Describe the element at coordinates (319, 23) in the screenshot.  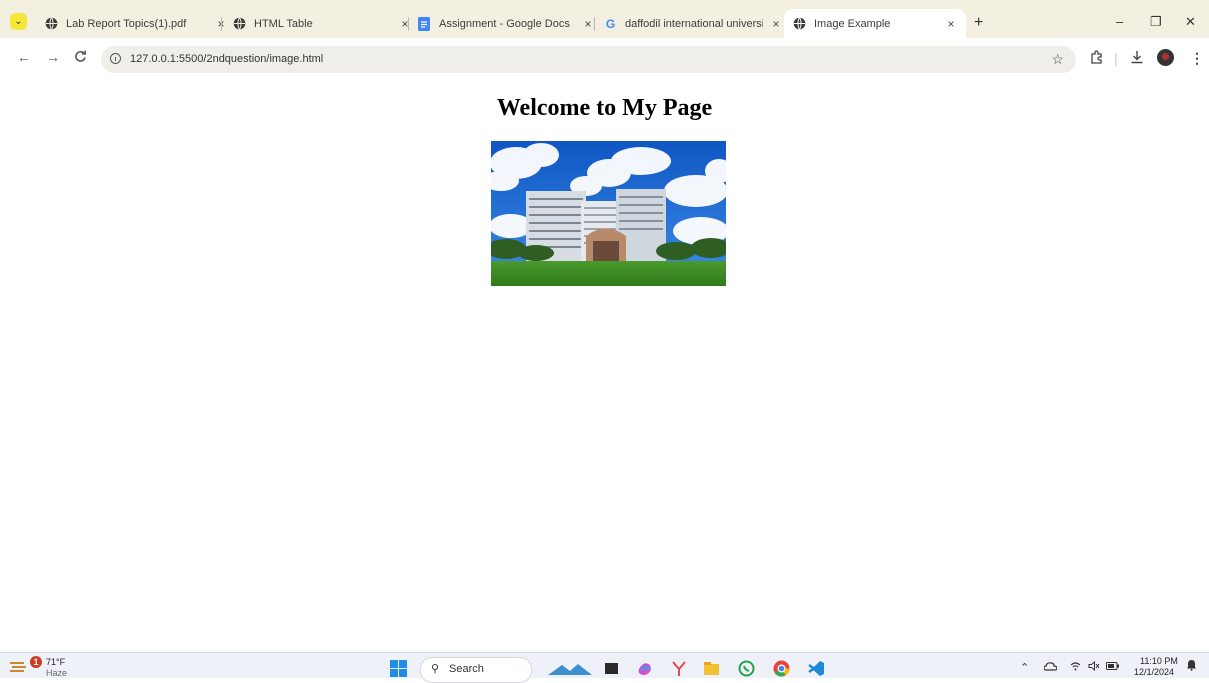
I see `tab-html-table: HTML Table ×` at that location.